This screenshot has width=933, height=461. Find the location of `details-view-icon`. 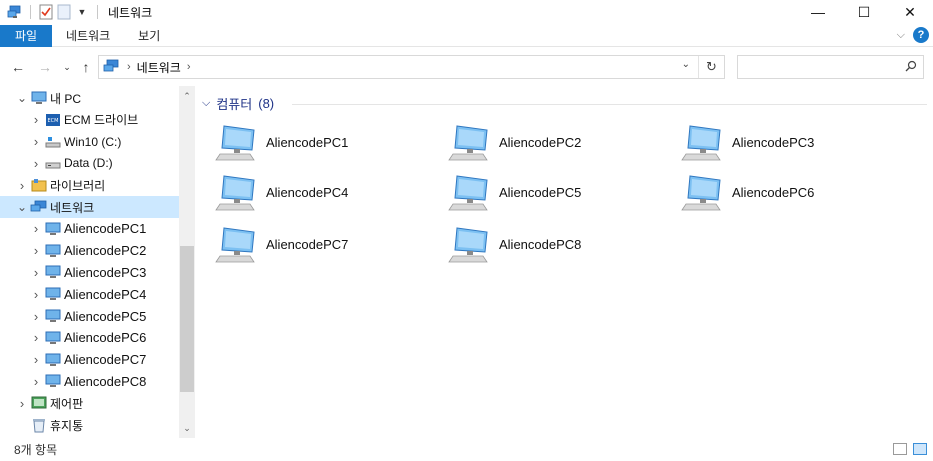

details-view-icon is located at coordinates (900, 449).